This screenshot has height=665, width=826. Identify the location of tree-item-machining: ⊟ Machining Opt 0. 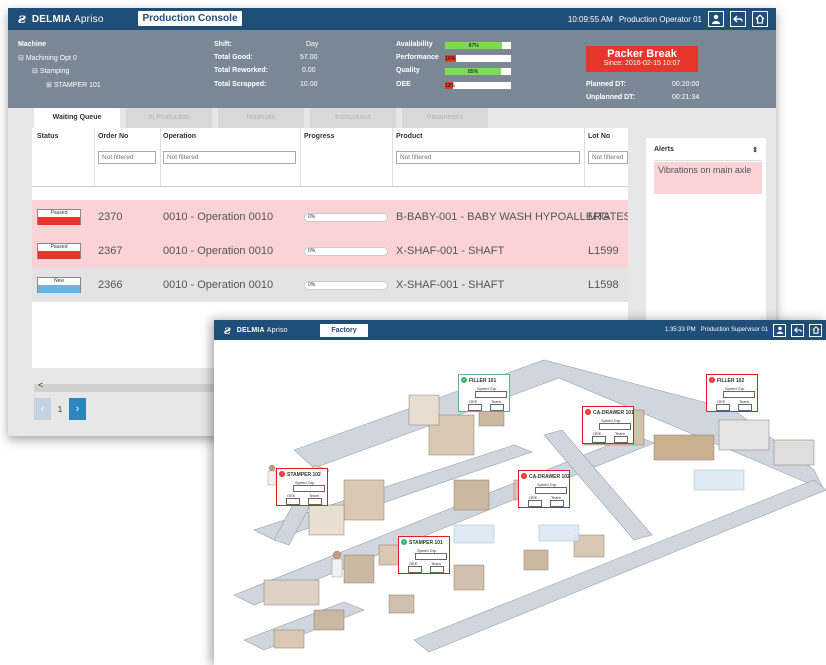
(47, 58).